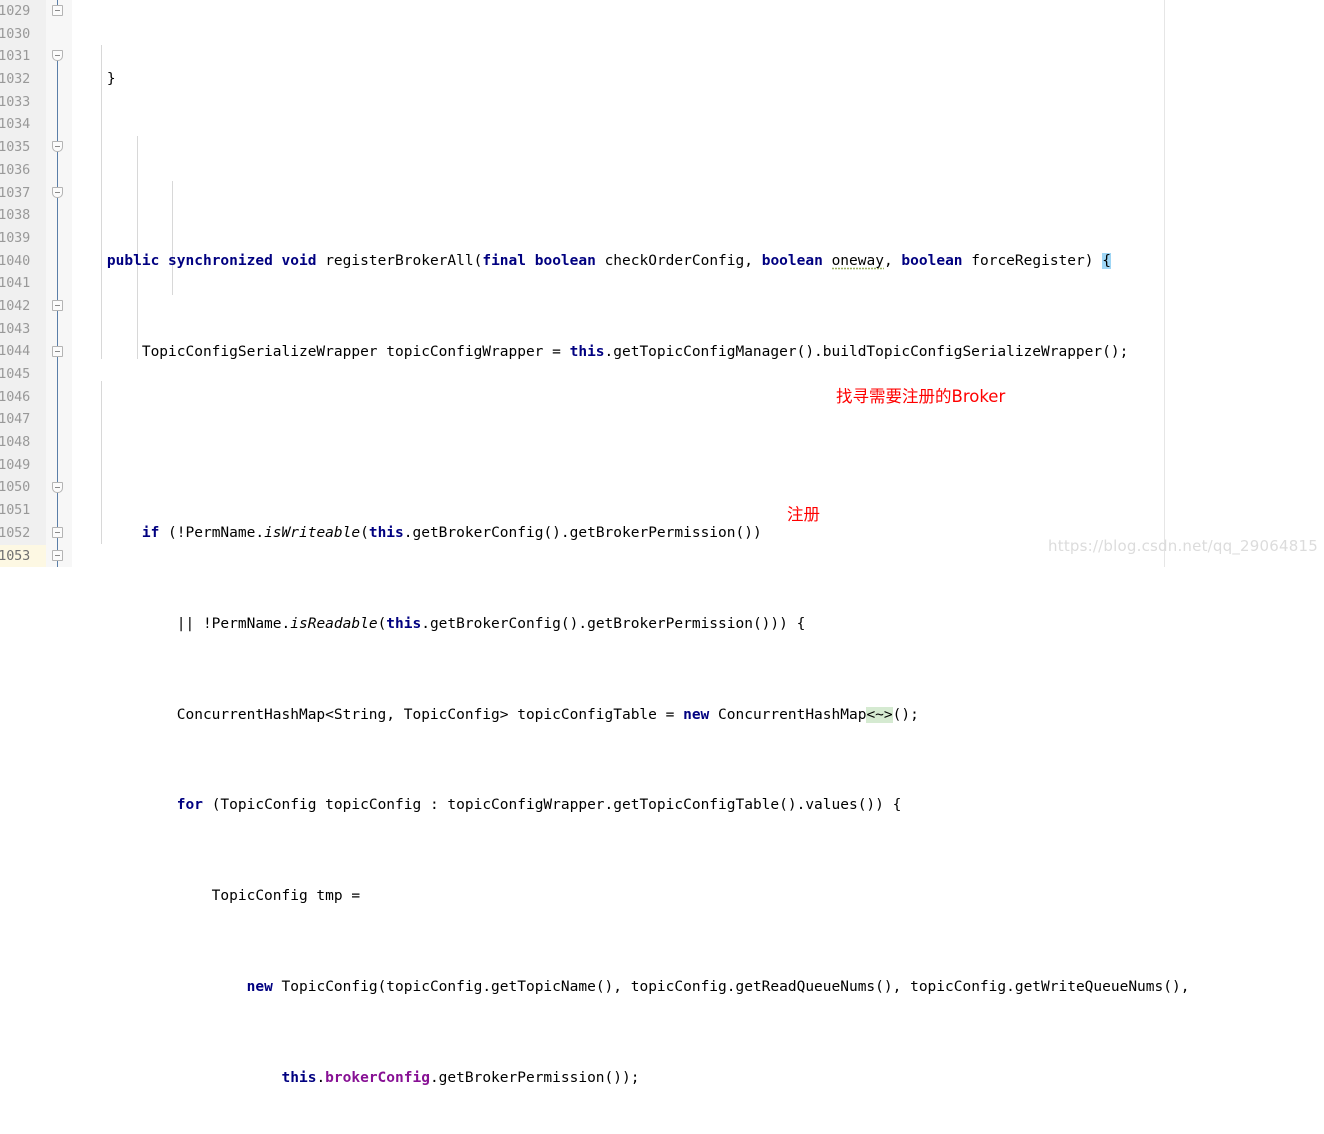 This screenshot has height=1134, width=1324. I want to click on line-number-label: 1045, so click(15, 374).